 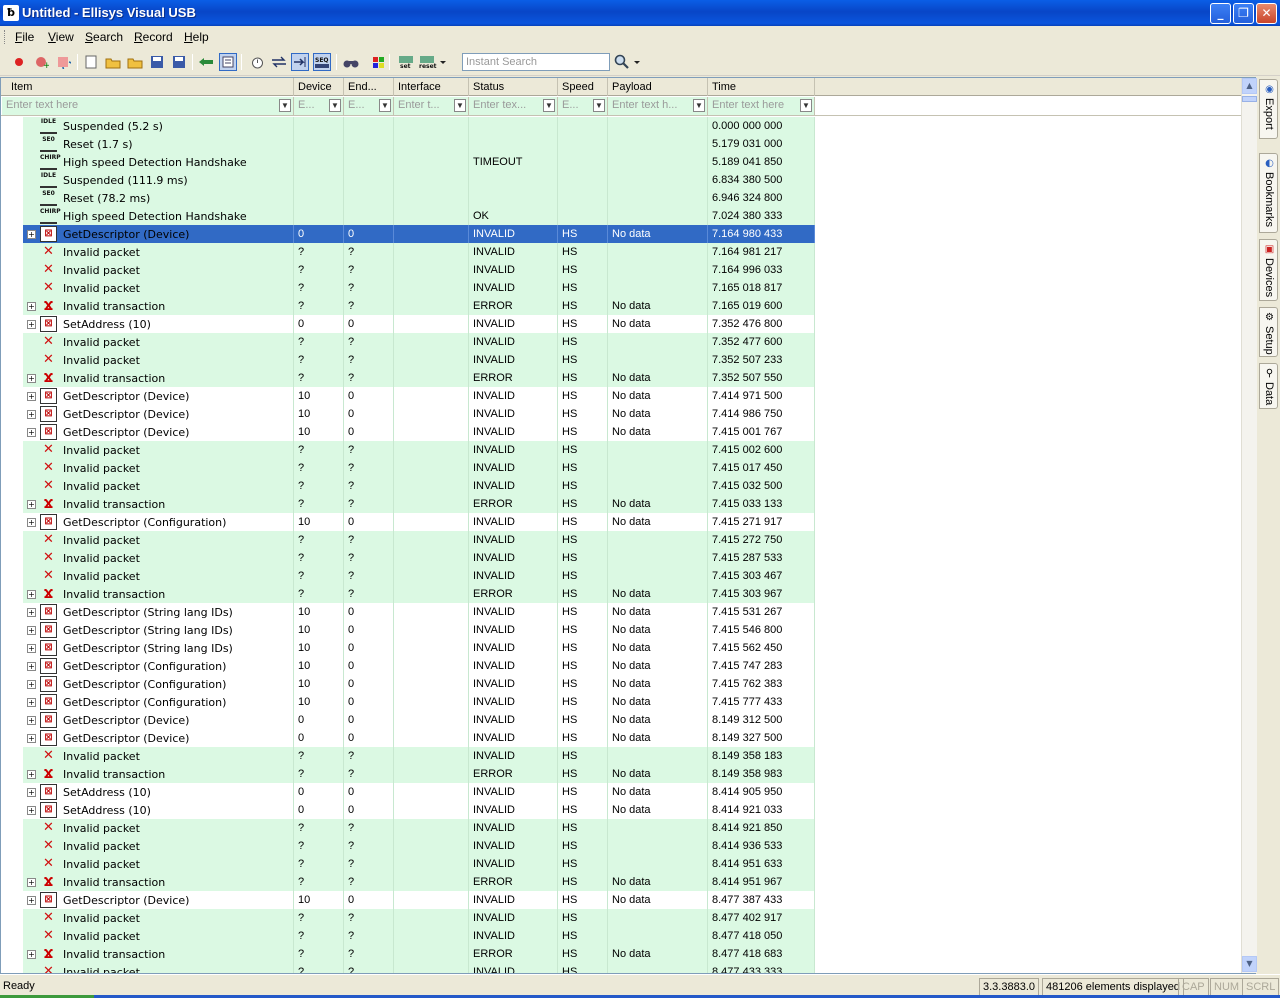 I want to click on ellisys-icon: ƀ, so click(x=11, y=13).